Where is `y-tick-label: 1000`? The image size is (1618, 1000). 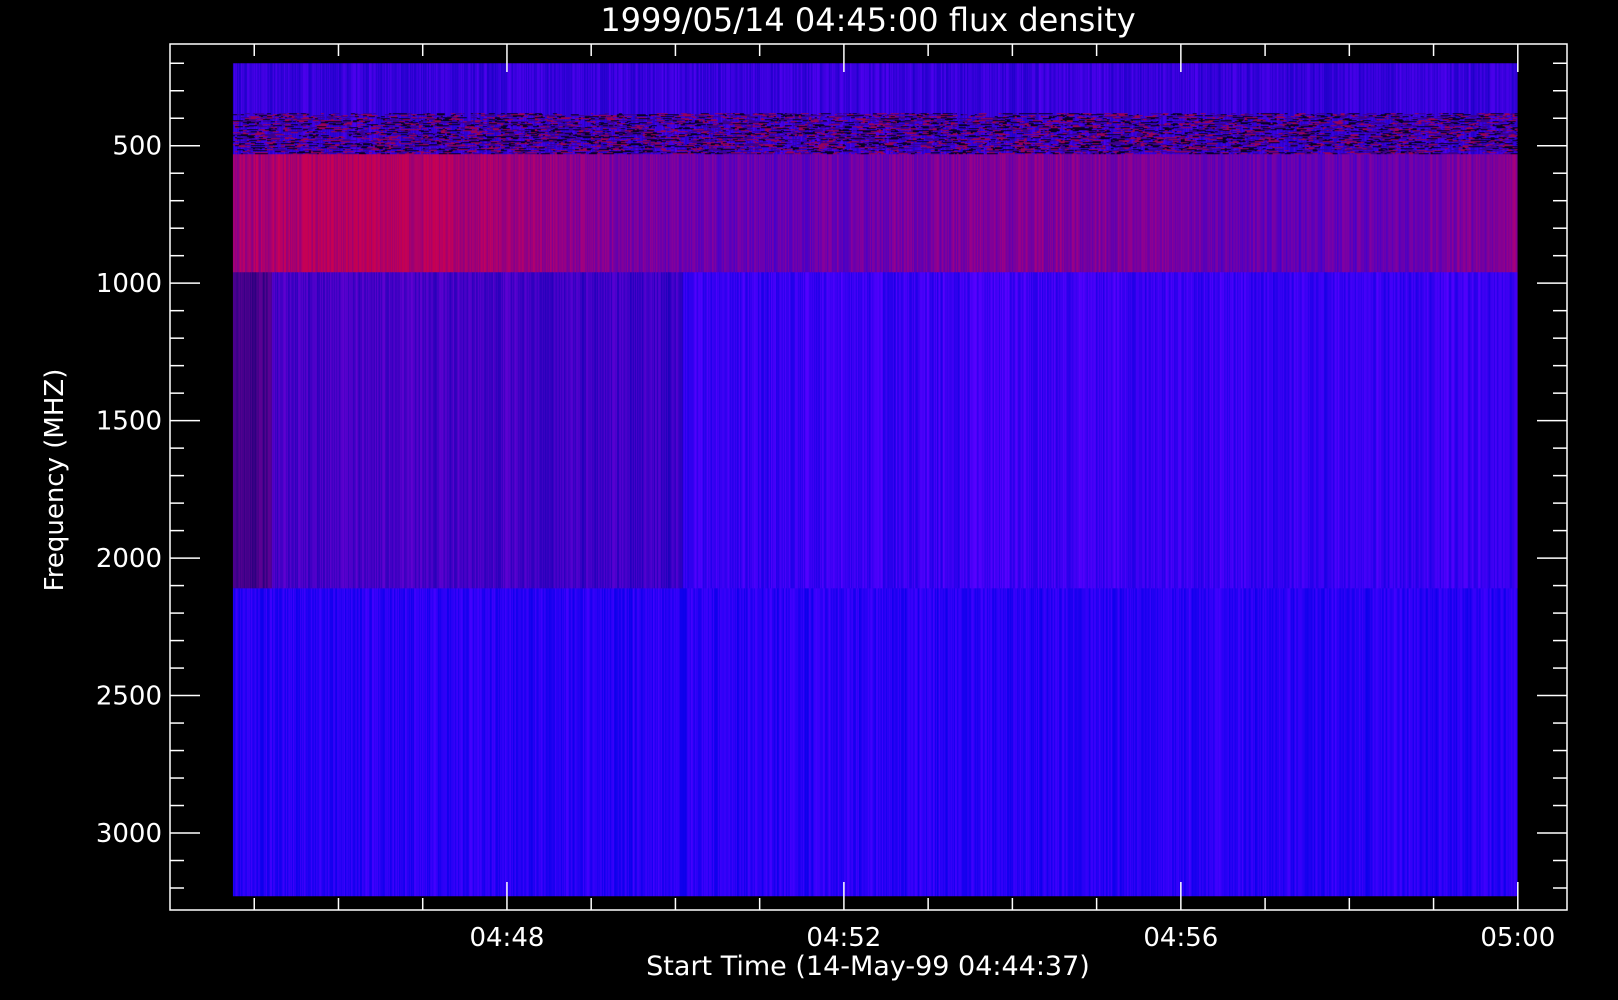
y-tick-label: 1000 is located at coordinates (129, 284).